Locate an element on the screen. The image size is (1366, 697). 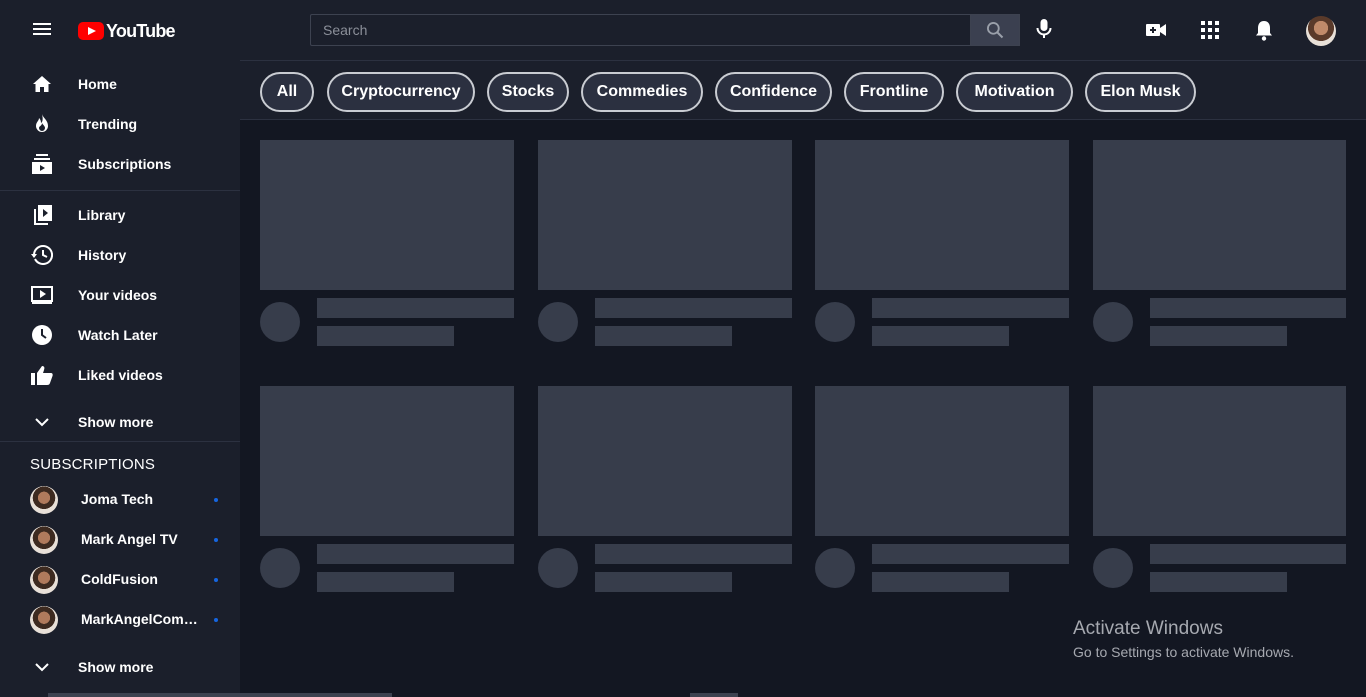
menu-icon is located at coordinates (42, 30).